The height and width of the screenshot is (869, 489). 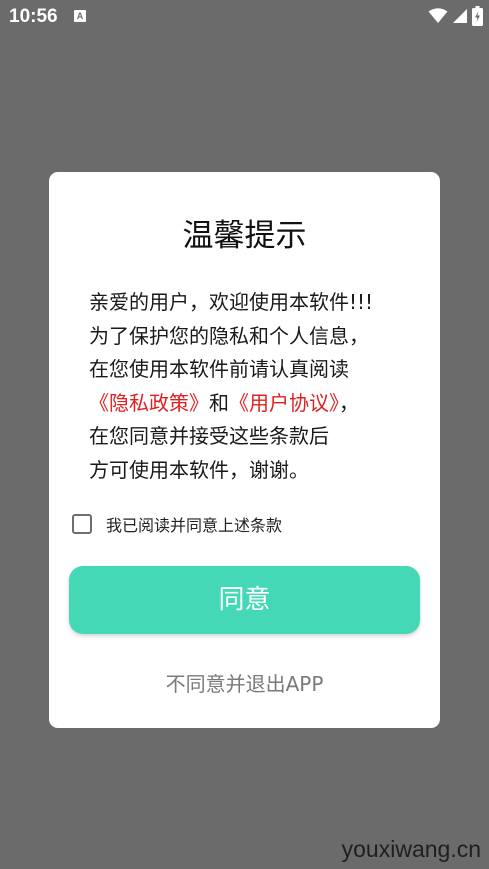 I want to click on status-icons, so click(x=455, y=16).